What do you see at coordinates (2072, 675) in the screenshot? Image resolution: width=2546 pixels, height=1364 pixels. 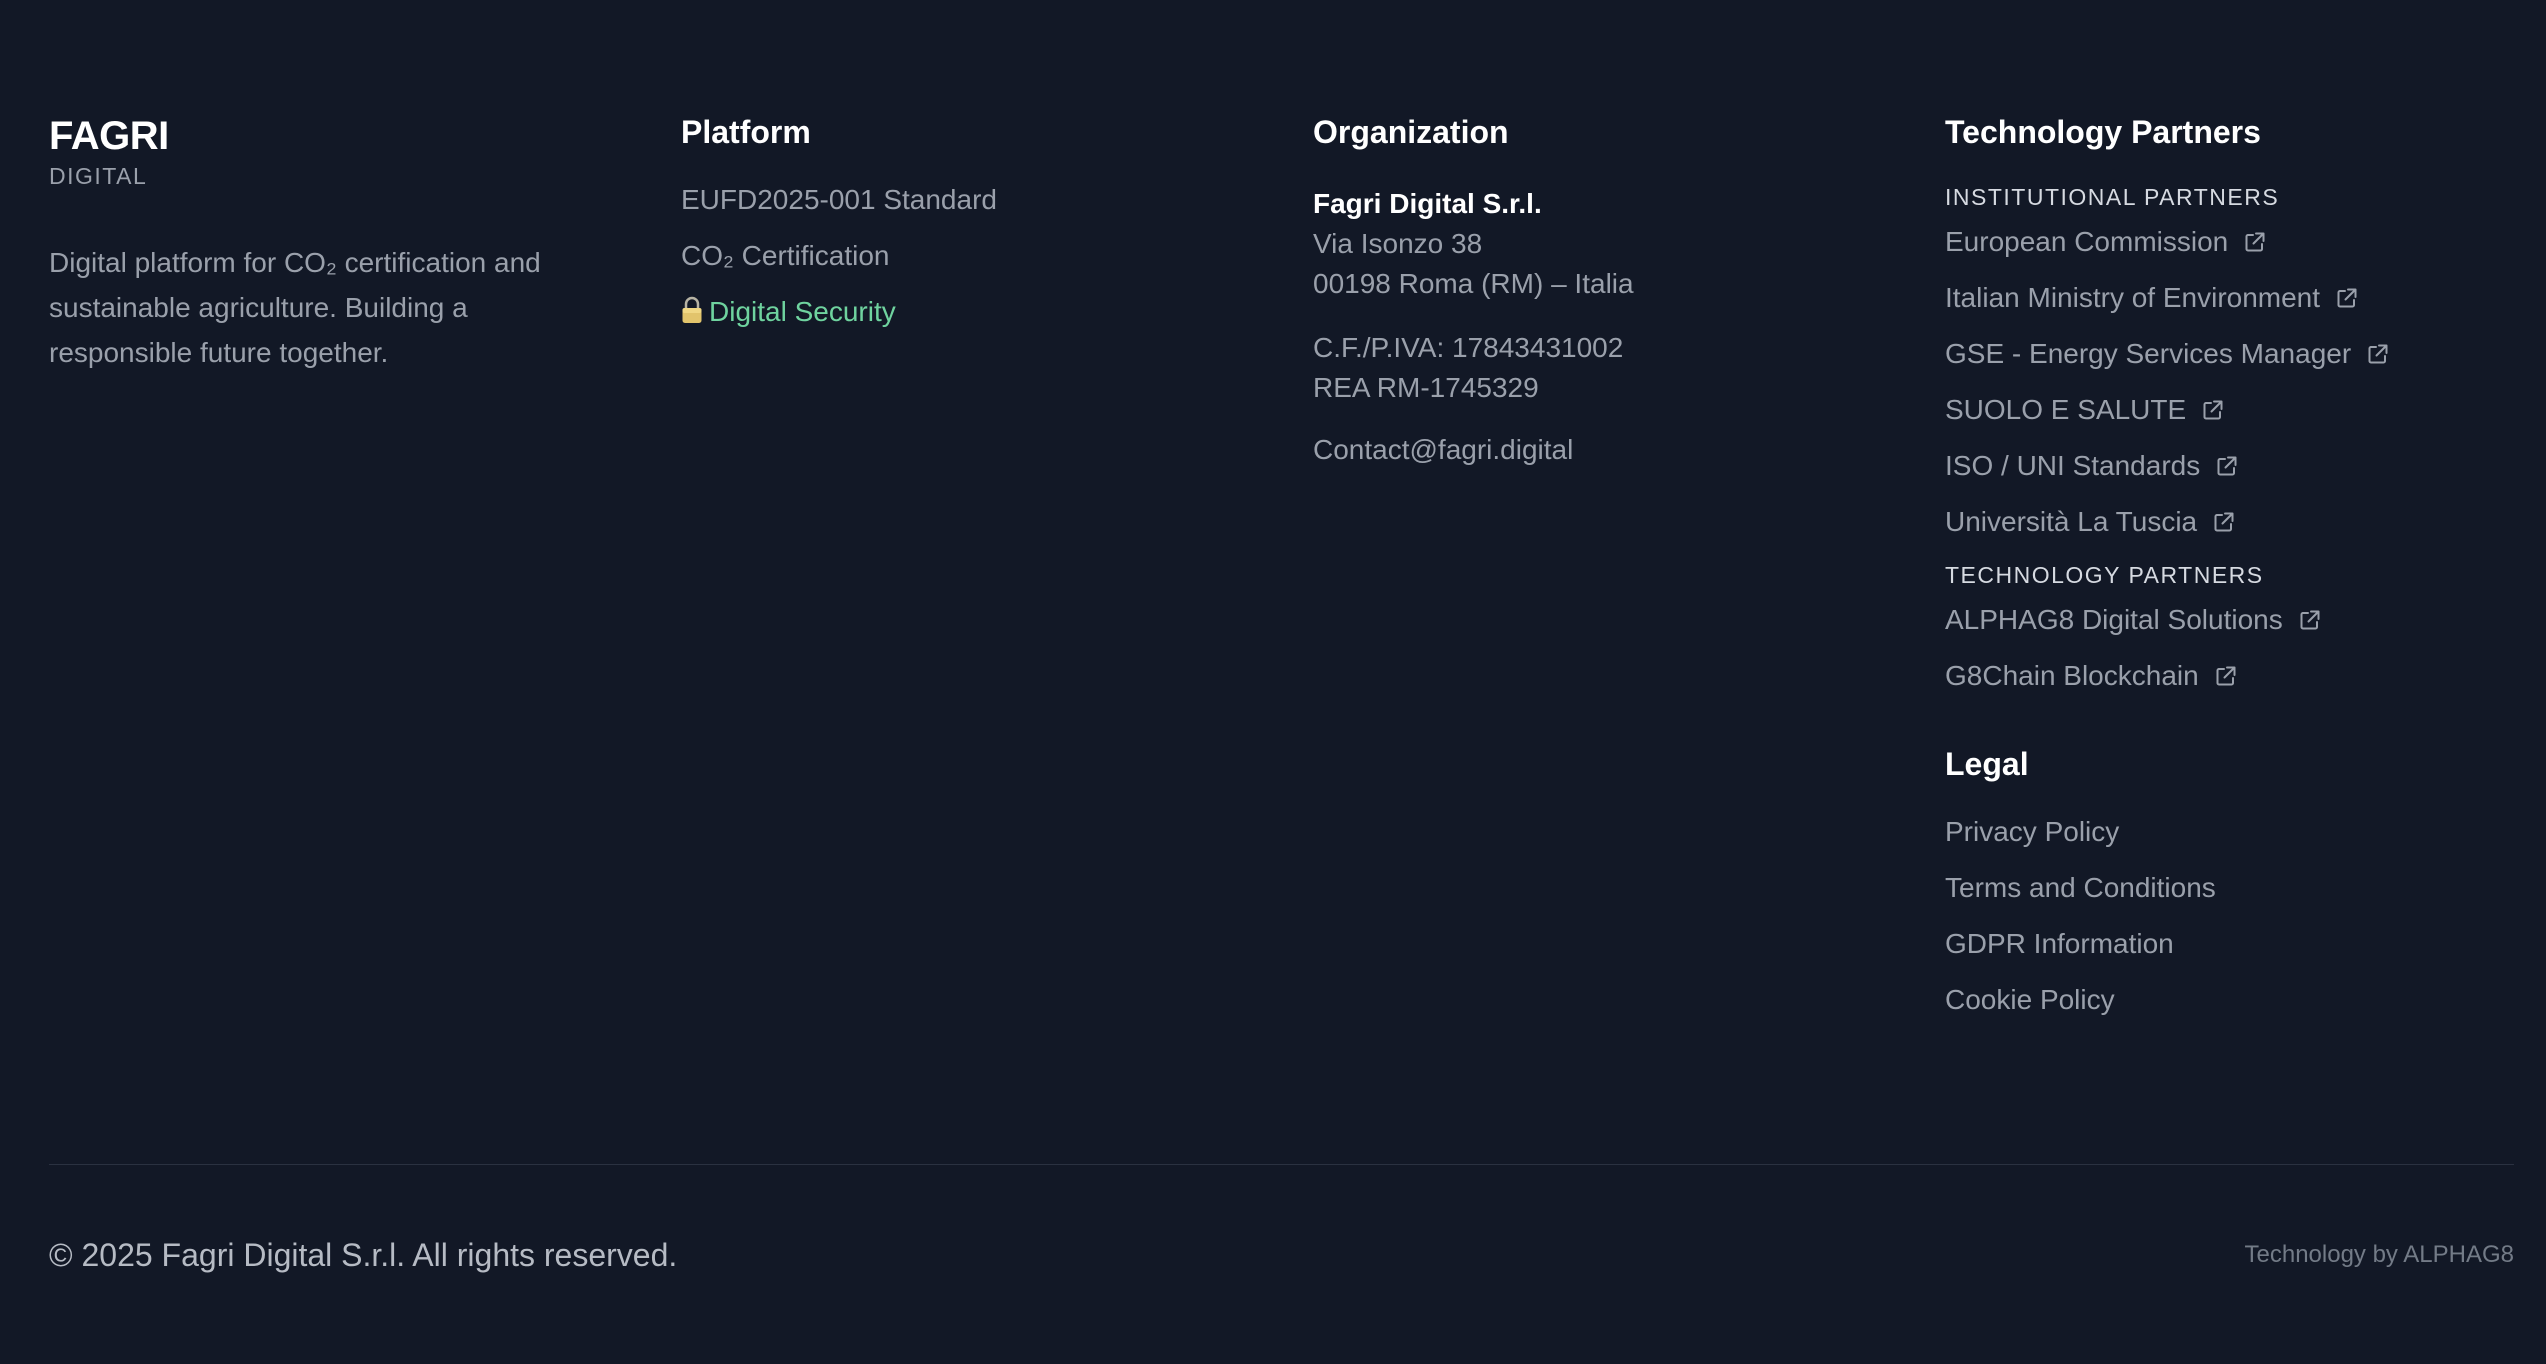 I see `partner-label: G8Chain Blockchain` at bounding box center [2072, 675].